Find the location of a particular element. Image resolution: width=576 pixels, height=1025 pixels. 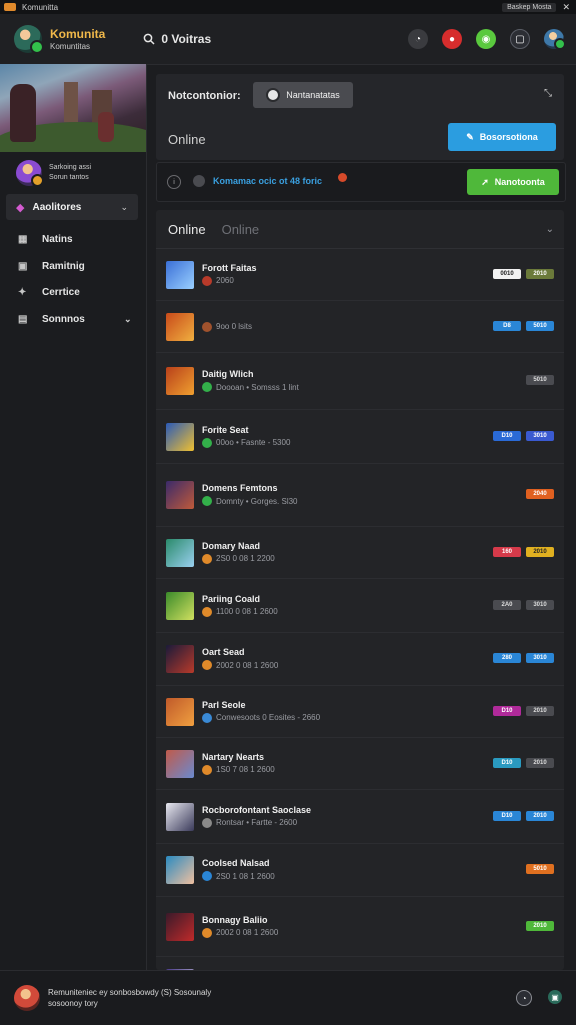

game-row: Oart Sead 2002 0 08 1 2600 280 3010 is located at coordinates (360, 659).